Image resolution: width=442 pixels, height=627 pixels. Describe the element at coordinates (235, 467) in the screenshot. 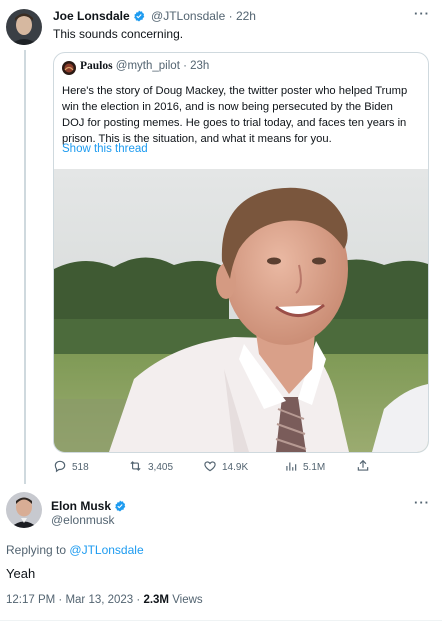

I see `like-count: 14.9K` at that location.